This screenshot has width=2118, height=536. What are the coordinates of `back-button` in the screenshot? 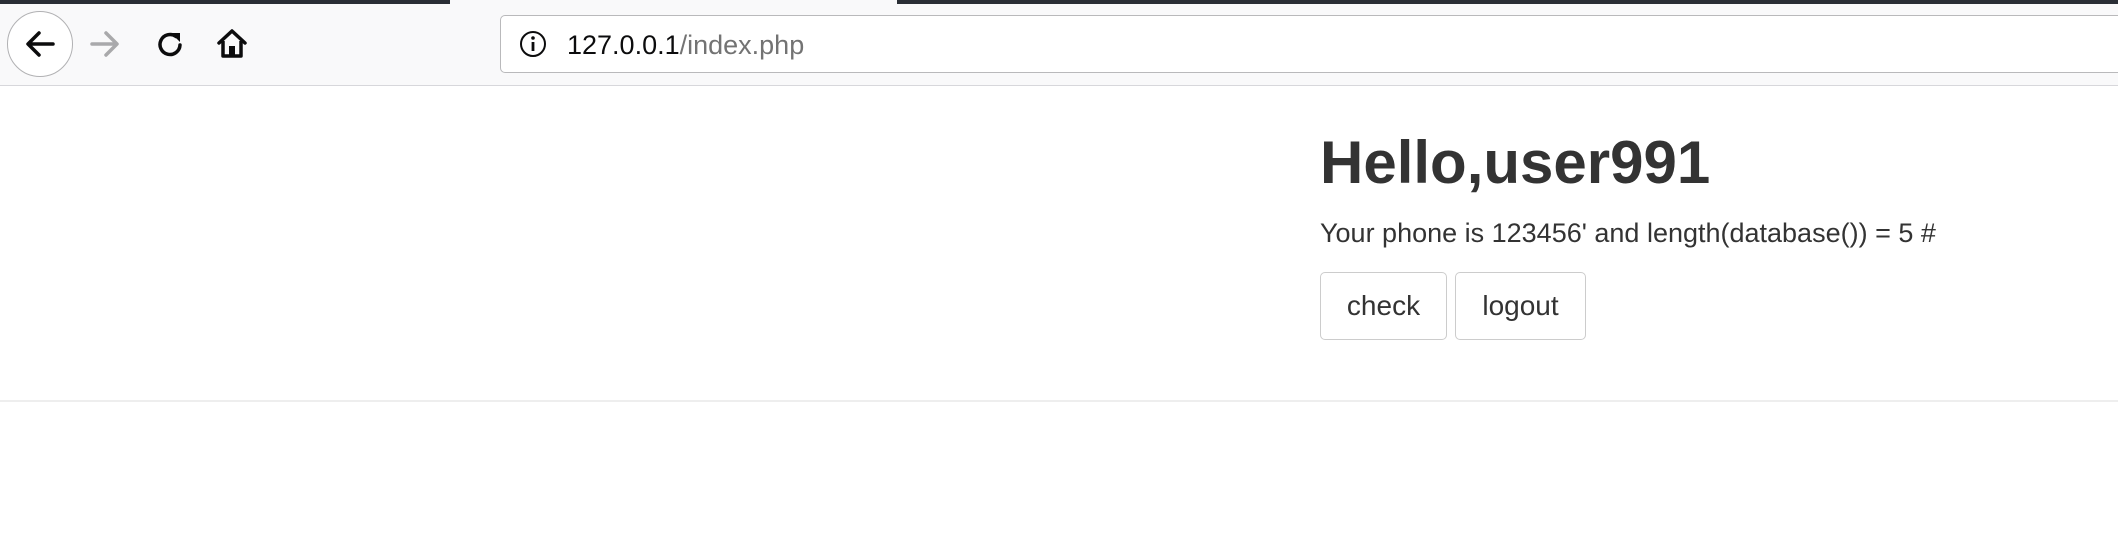 It's located at (40, 44).